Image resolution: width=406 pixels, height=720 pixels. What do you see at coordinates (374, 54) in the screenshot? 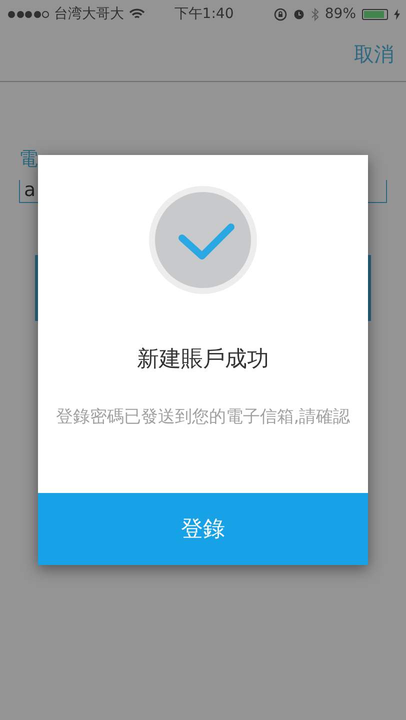
I see `cancel-button: 取消` at bounding box center [374, 54].